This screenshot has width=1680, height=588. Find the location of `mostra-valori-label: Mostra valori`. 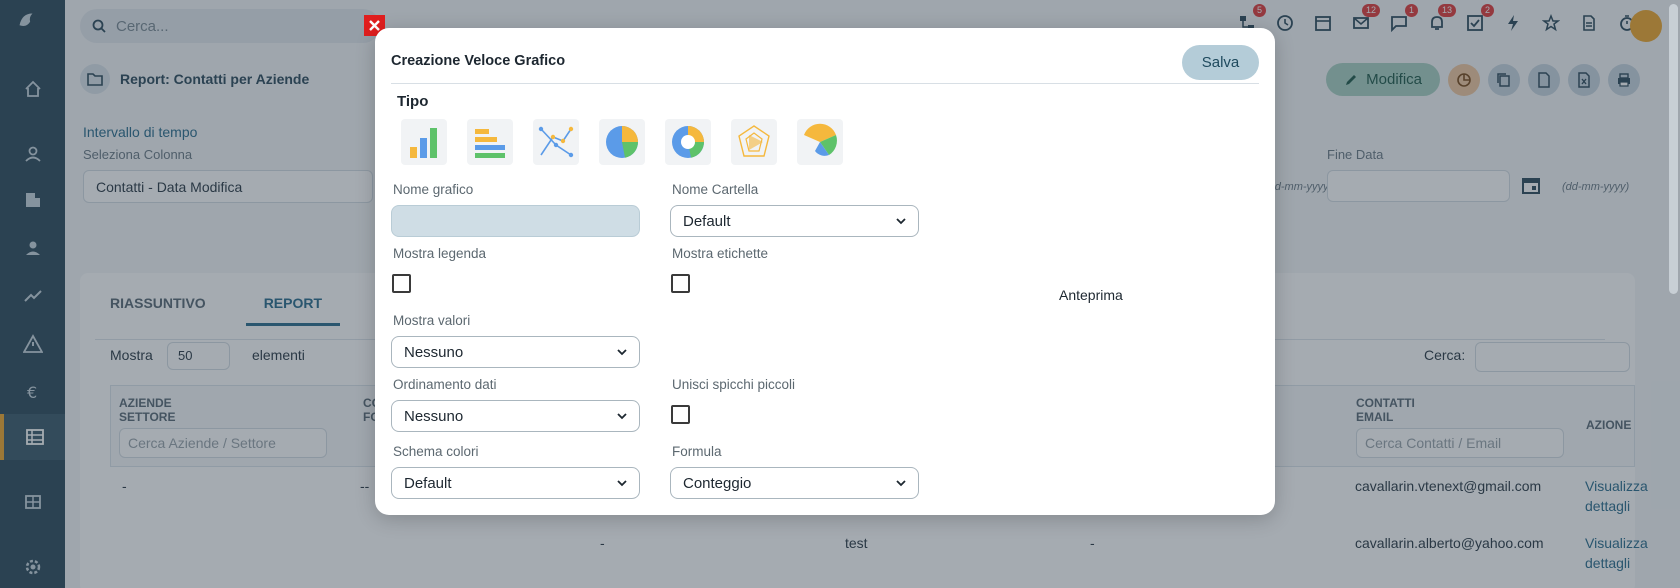

mostra-valori-label: Mostra valori is located at coordinates (432, 320).